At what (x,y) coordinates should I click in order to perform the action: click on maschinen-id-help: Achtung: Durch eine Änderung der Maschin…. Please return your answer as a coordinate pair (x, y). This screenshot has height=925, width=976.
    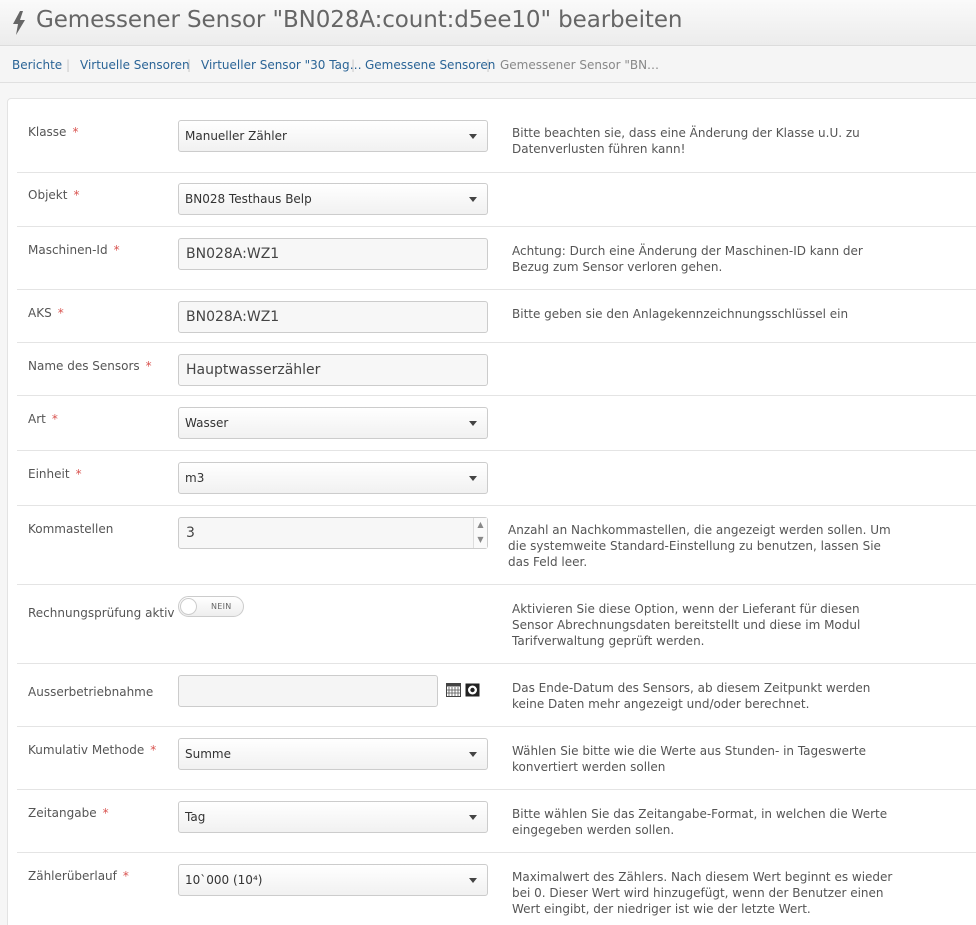
    Looking at the image, I should click on (687, 259).